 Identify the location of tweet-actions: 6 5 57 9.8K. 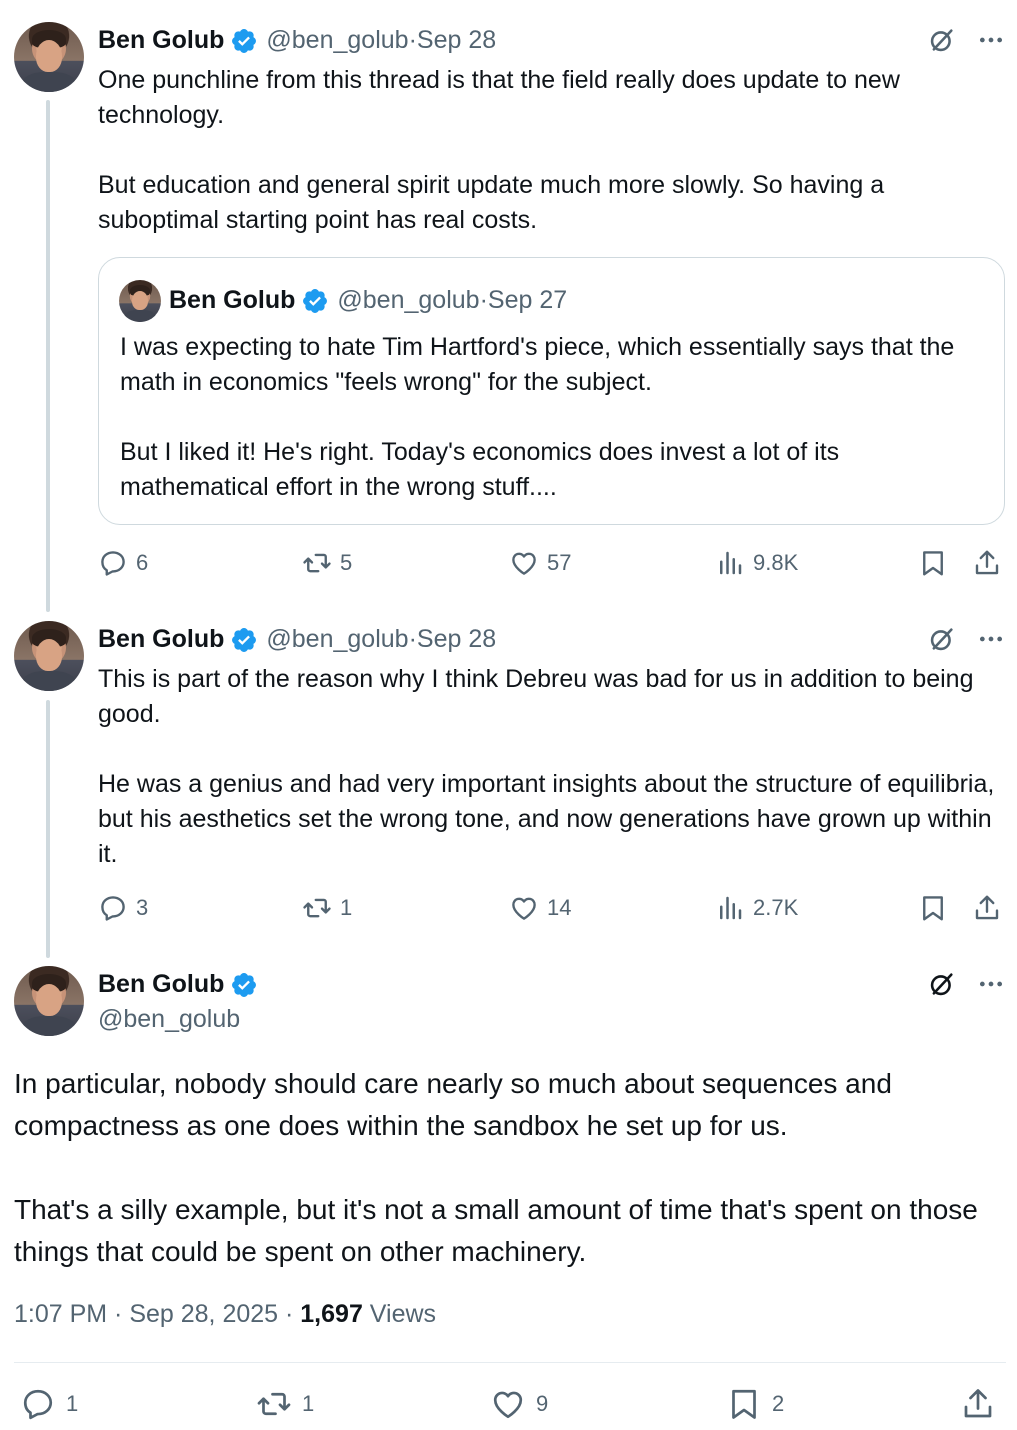
(553, 566).